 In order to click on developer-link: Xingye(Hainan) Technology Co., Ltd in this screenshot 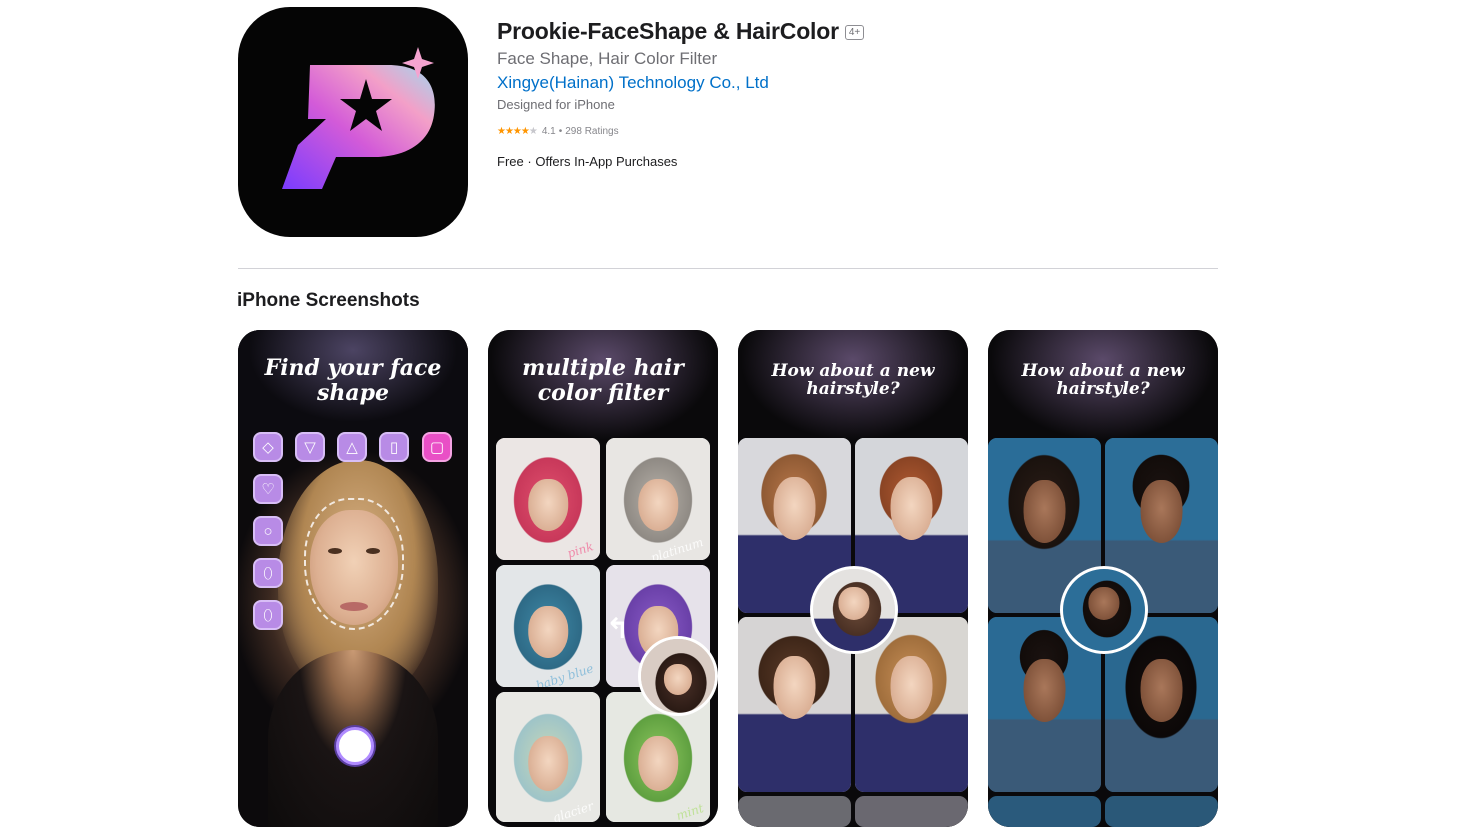, I will do `click(633, 83)`.